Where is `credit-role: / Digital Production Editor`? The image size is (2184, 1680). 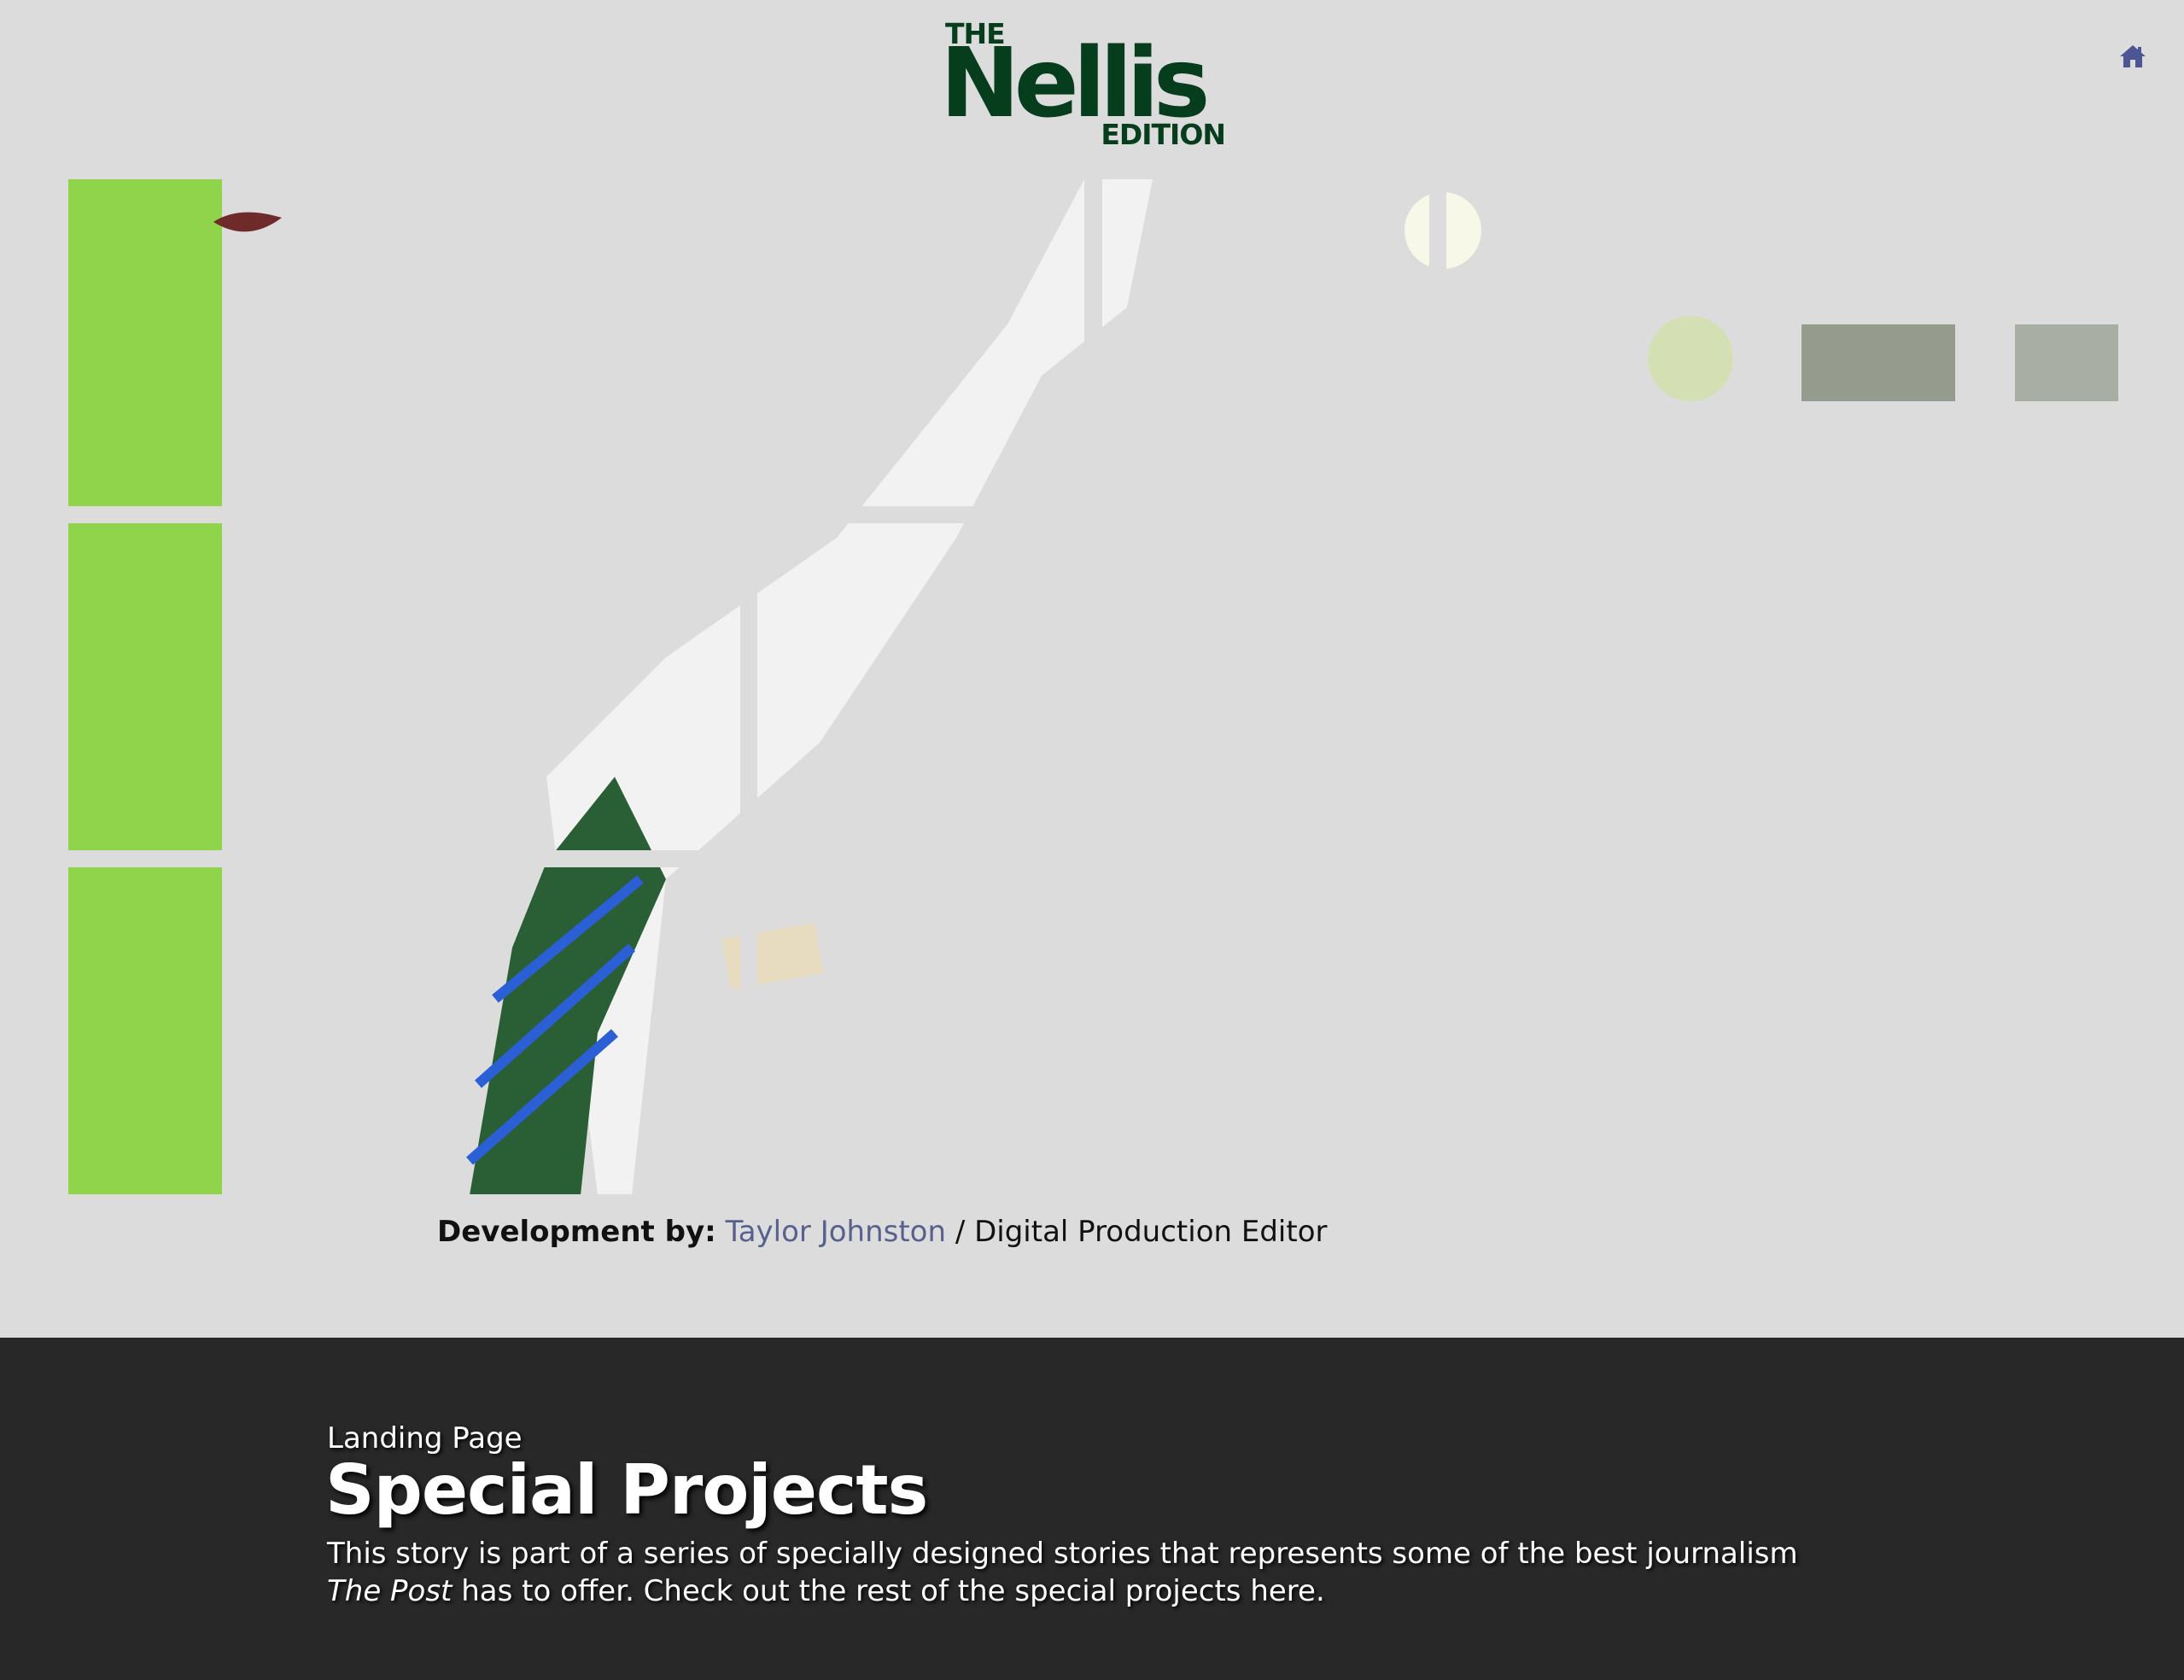 credit-role: / Digital Production Editor is located at coordinates (1142, 1232).